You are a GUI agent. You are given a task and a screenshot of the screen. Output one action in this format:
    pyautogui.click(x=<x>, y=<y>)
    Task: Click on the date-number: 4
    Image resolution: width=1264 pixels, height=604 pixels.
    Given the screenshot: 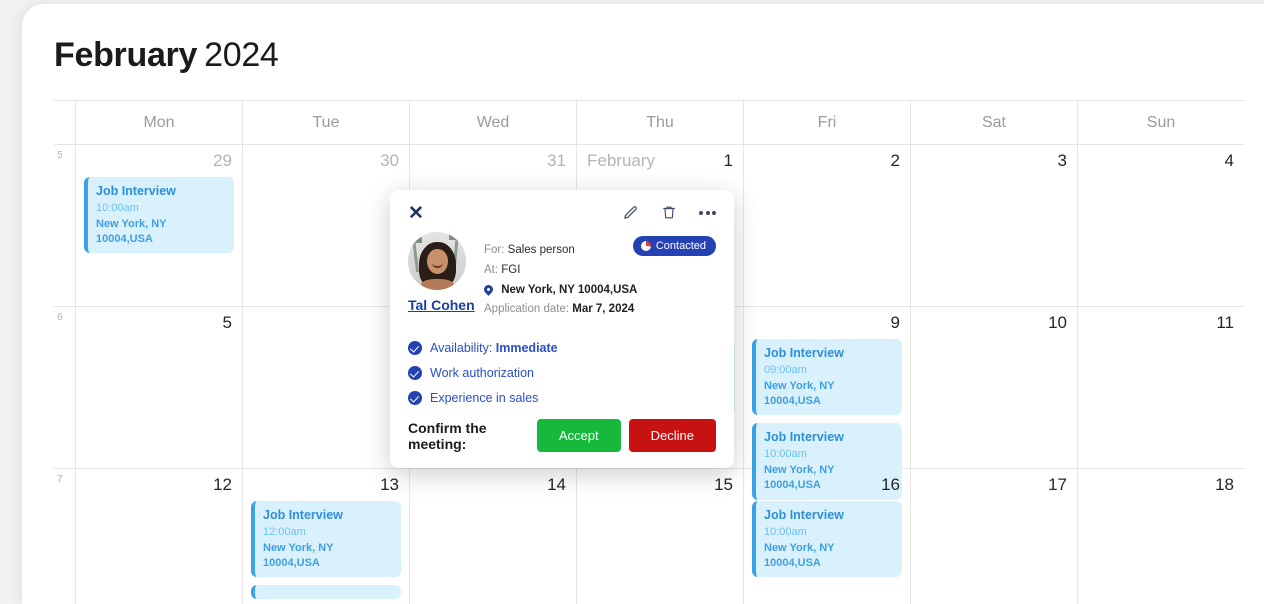 What is the action you would take?
    pyautogui.click(x=1229, y=160)
    